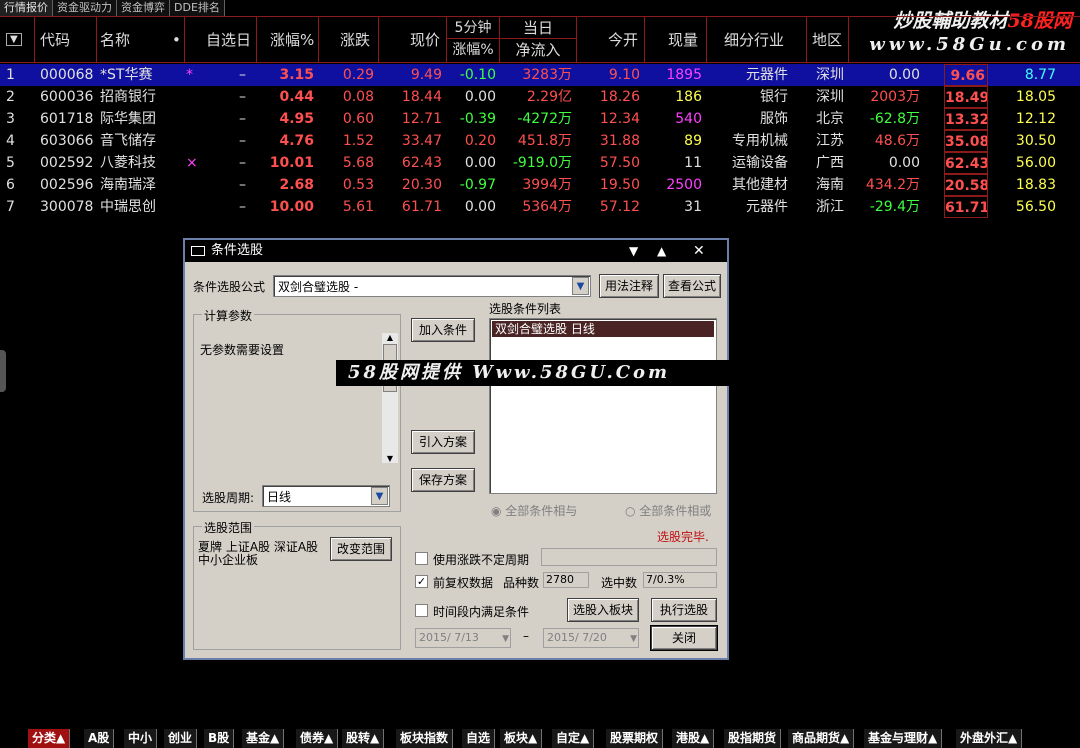 The height and width of the screenshot is (748, 1080). I want to click on bottom-tab: 基金与理财▲, so click(903, 738).